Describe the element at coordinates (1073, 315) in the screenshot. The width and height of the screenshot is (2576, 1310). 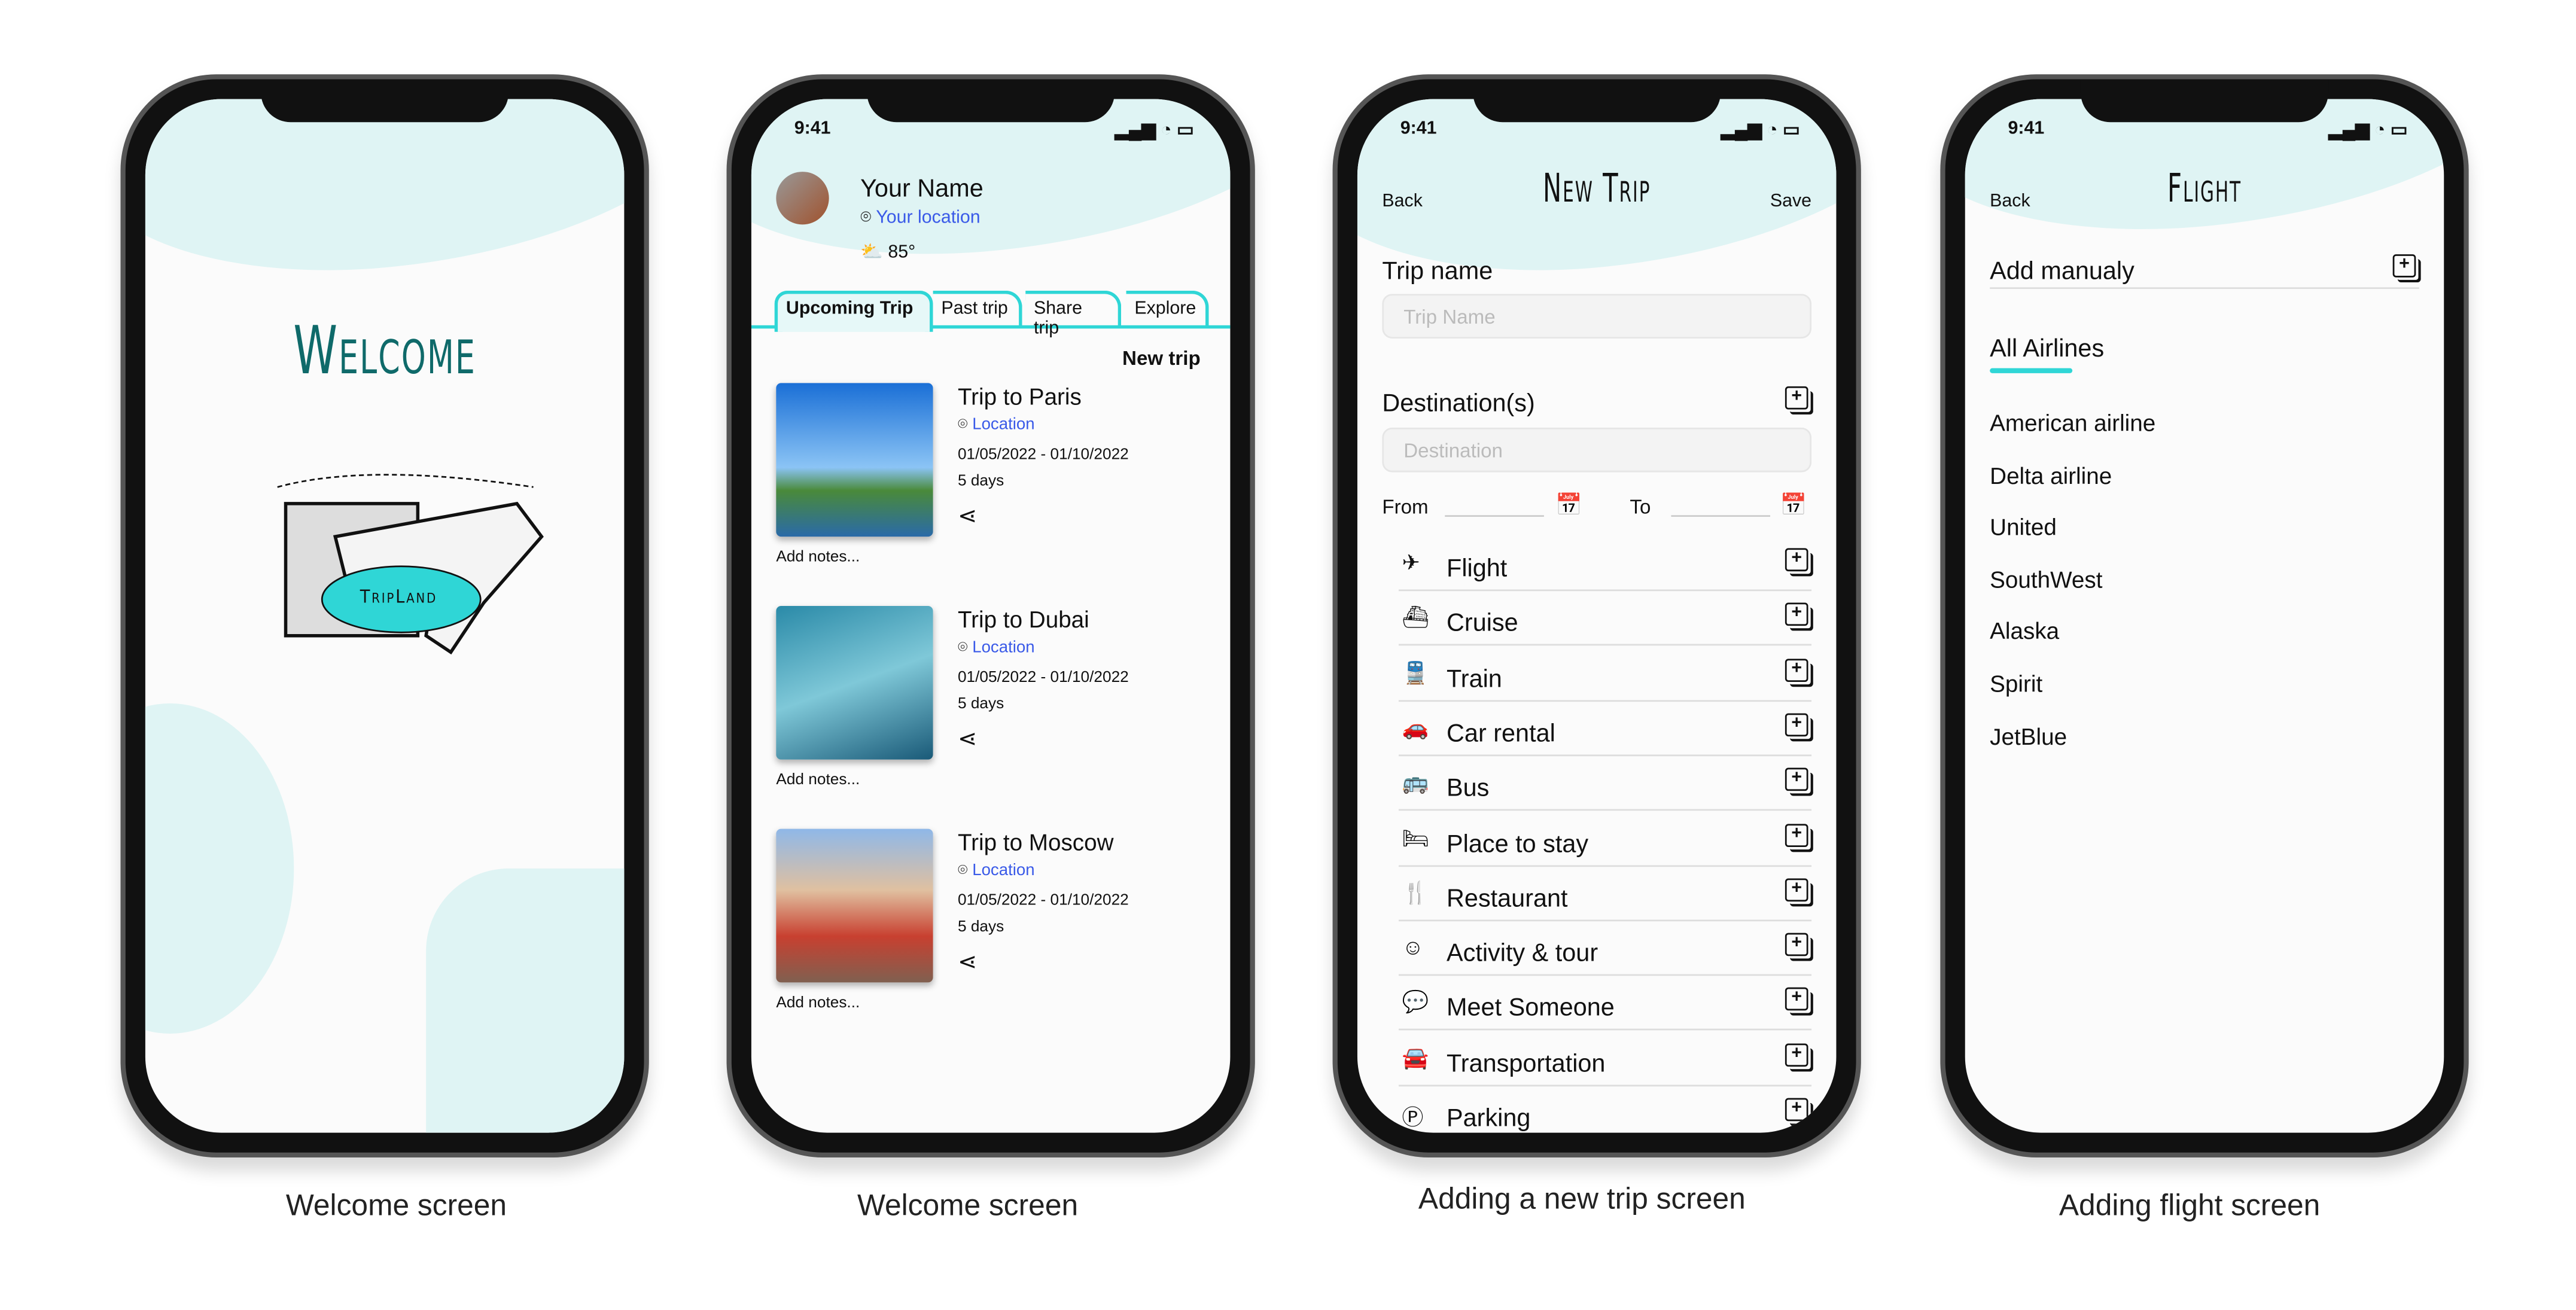
I see `tab-share-trip: Share trip` at that location.